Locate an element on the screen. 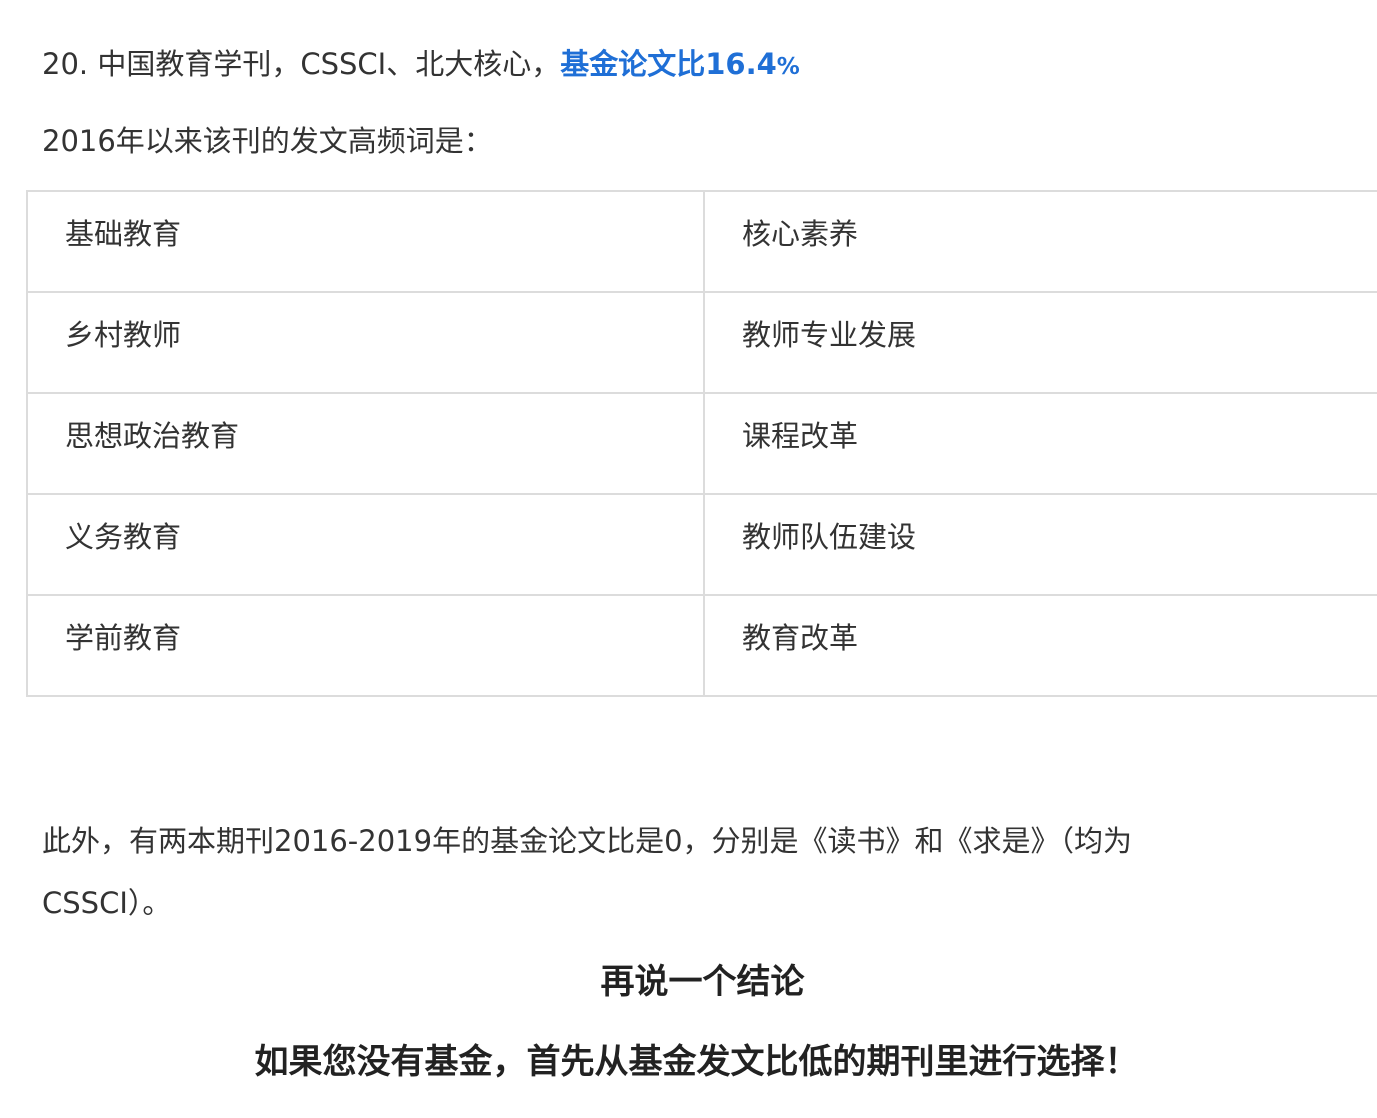 This screenshot has width=1377, height=1118. table-cell: 思想政治教育 is located at coordinates (365, 443).